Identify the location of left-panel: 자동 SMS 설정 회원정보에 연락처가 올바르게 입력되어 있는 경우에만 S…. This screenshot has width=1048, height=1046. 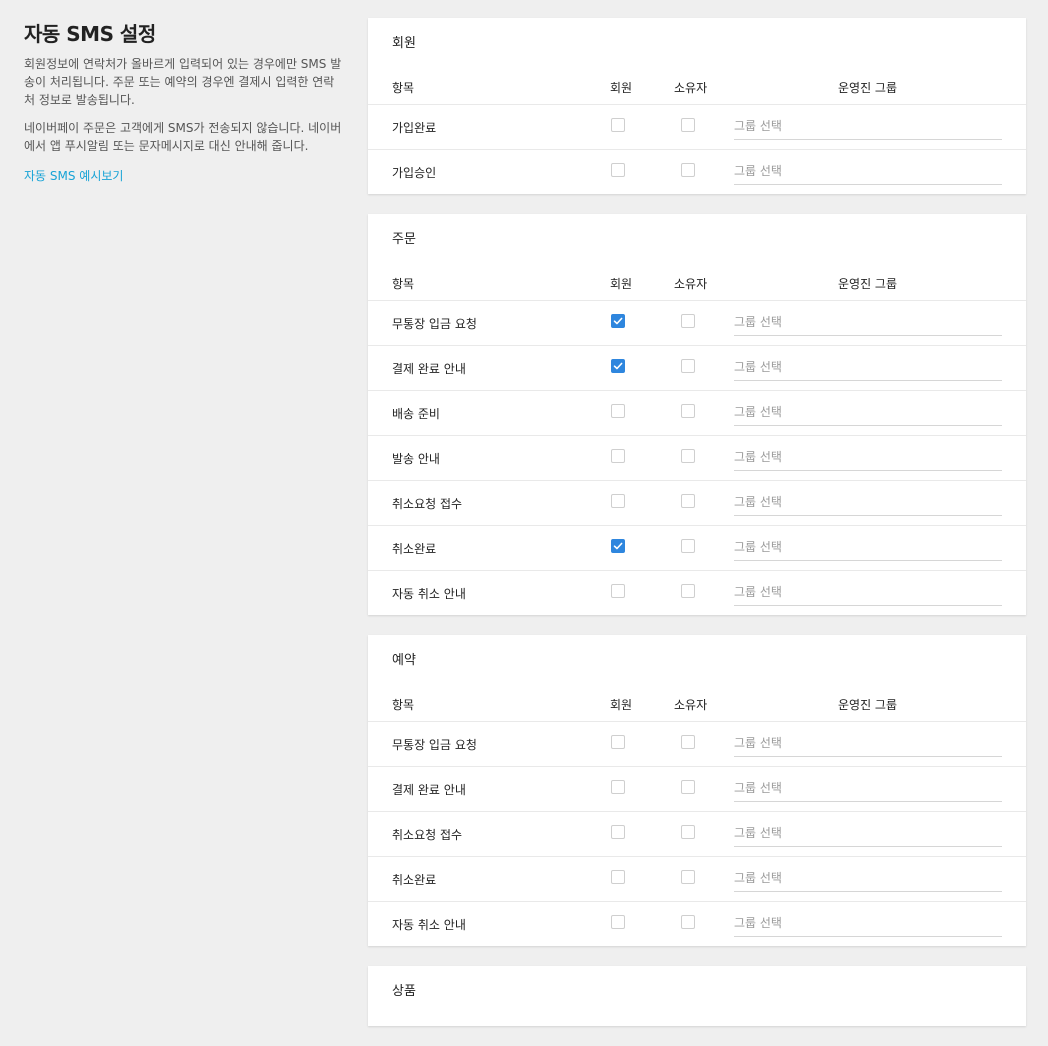
(184, 101).